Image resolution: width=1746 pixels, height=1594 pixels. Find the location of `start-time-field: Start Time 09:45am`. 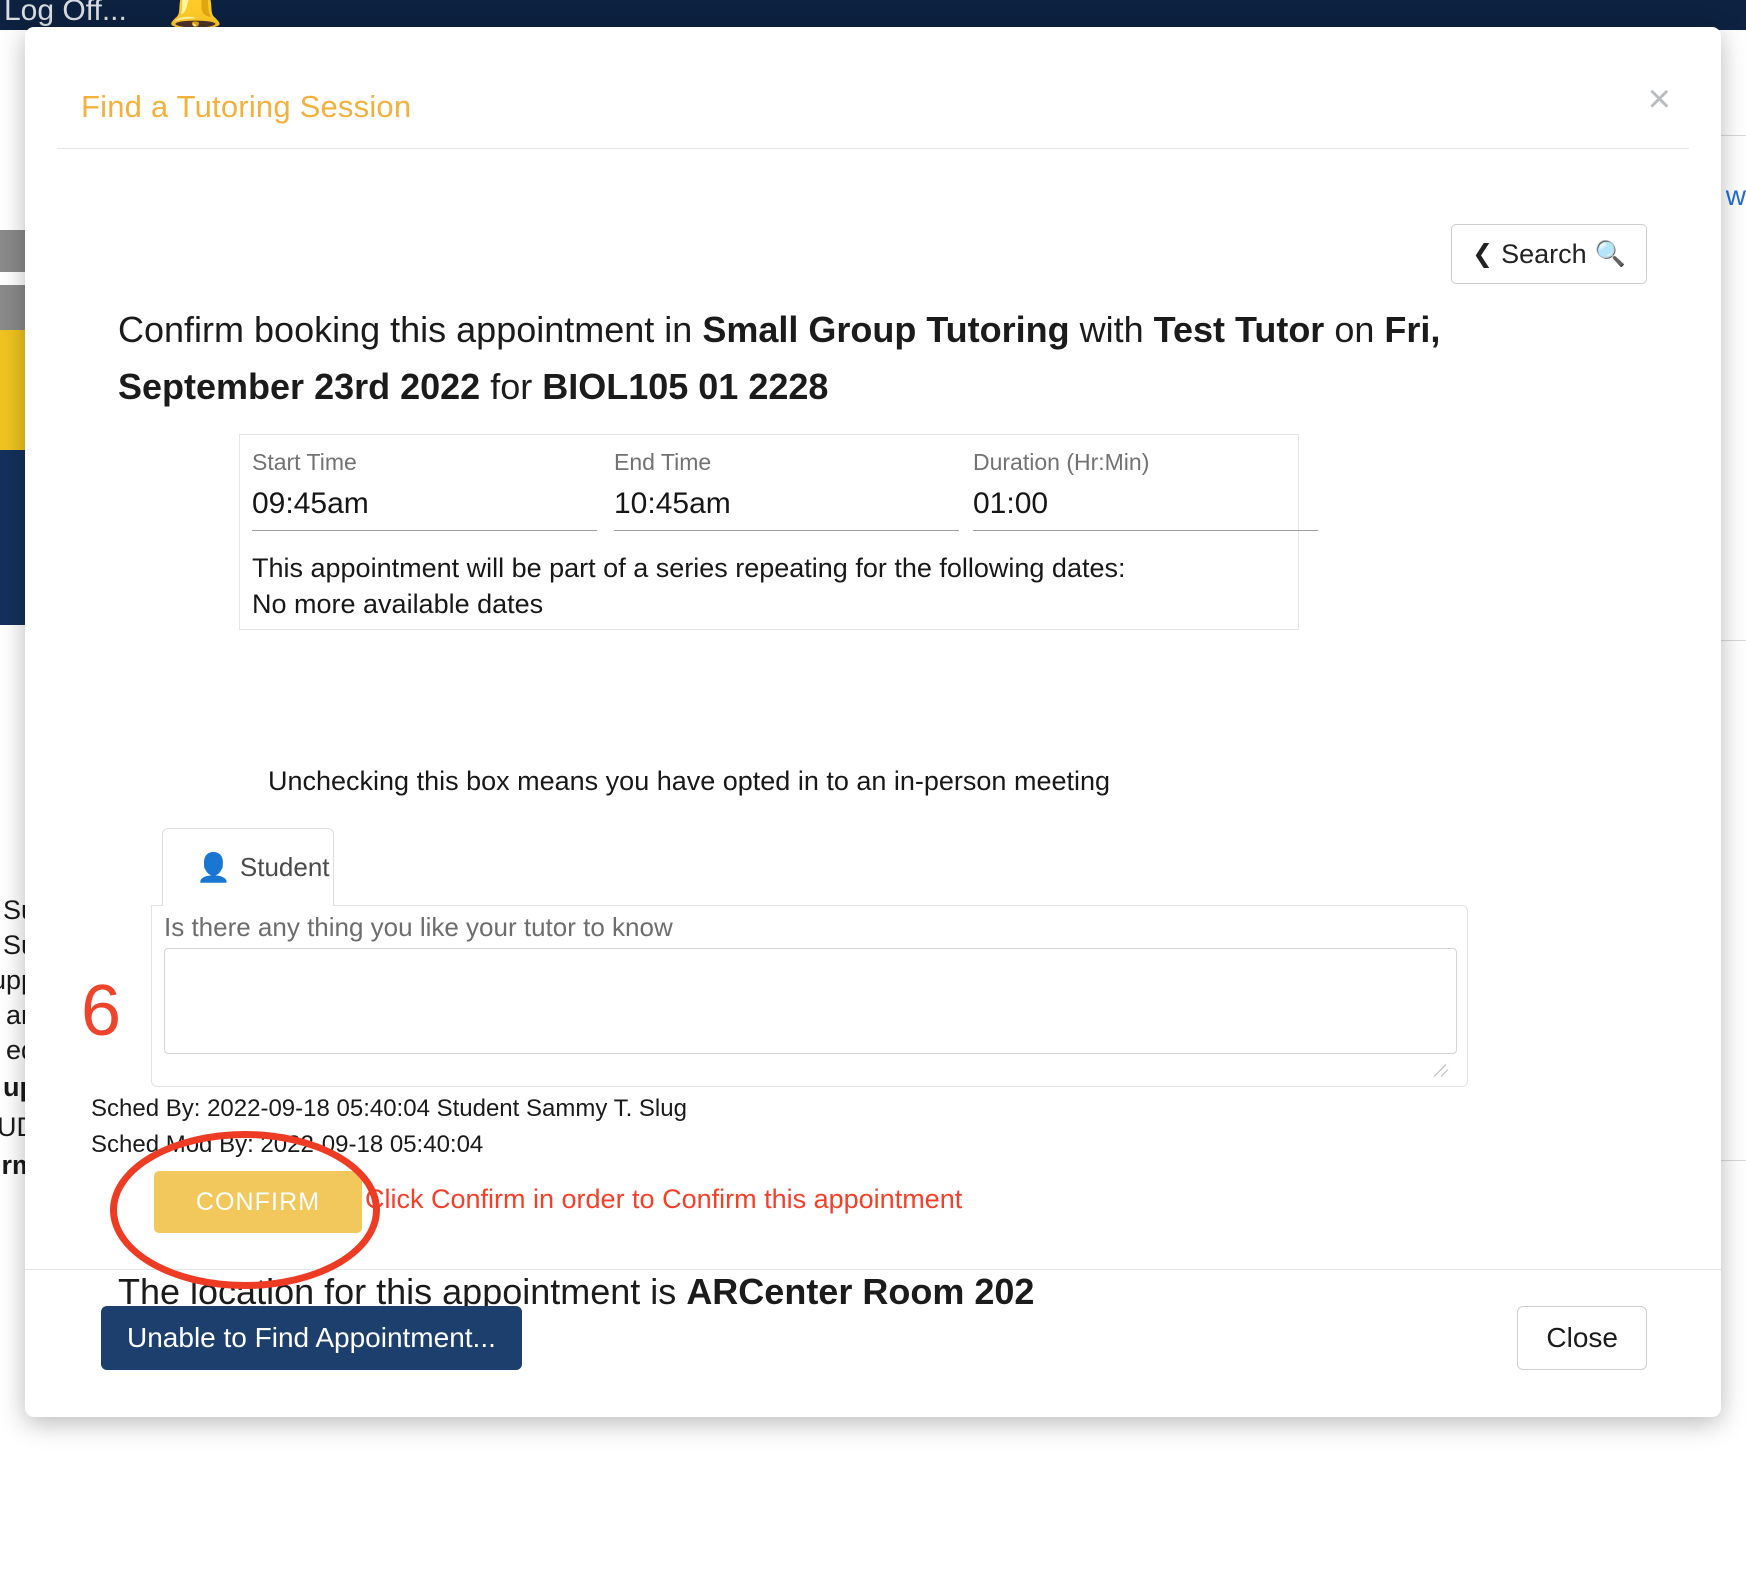

start-time-field: Start Time 09:45am is located at coordinates (426, 490).